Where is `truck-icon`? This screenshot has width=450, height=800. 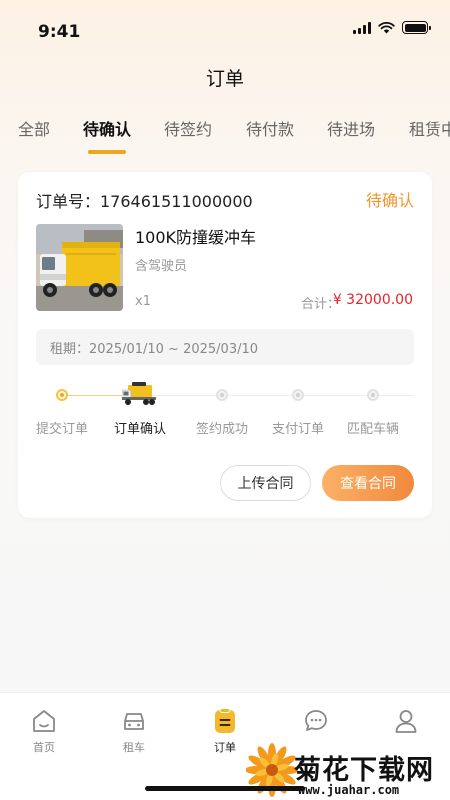 truck-icon is located at coordinates (139, 393).